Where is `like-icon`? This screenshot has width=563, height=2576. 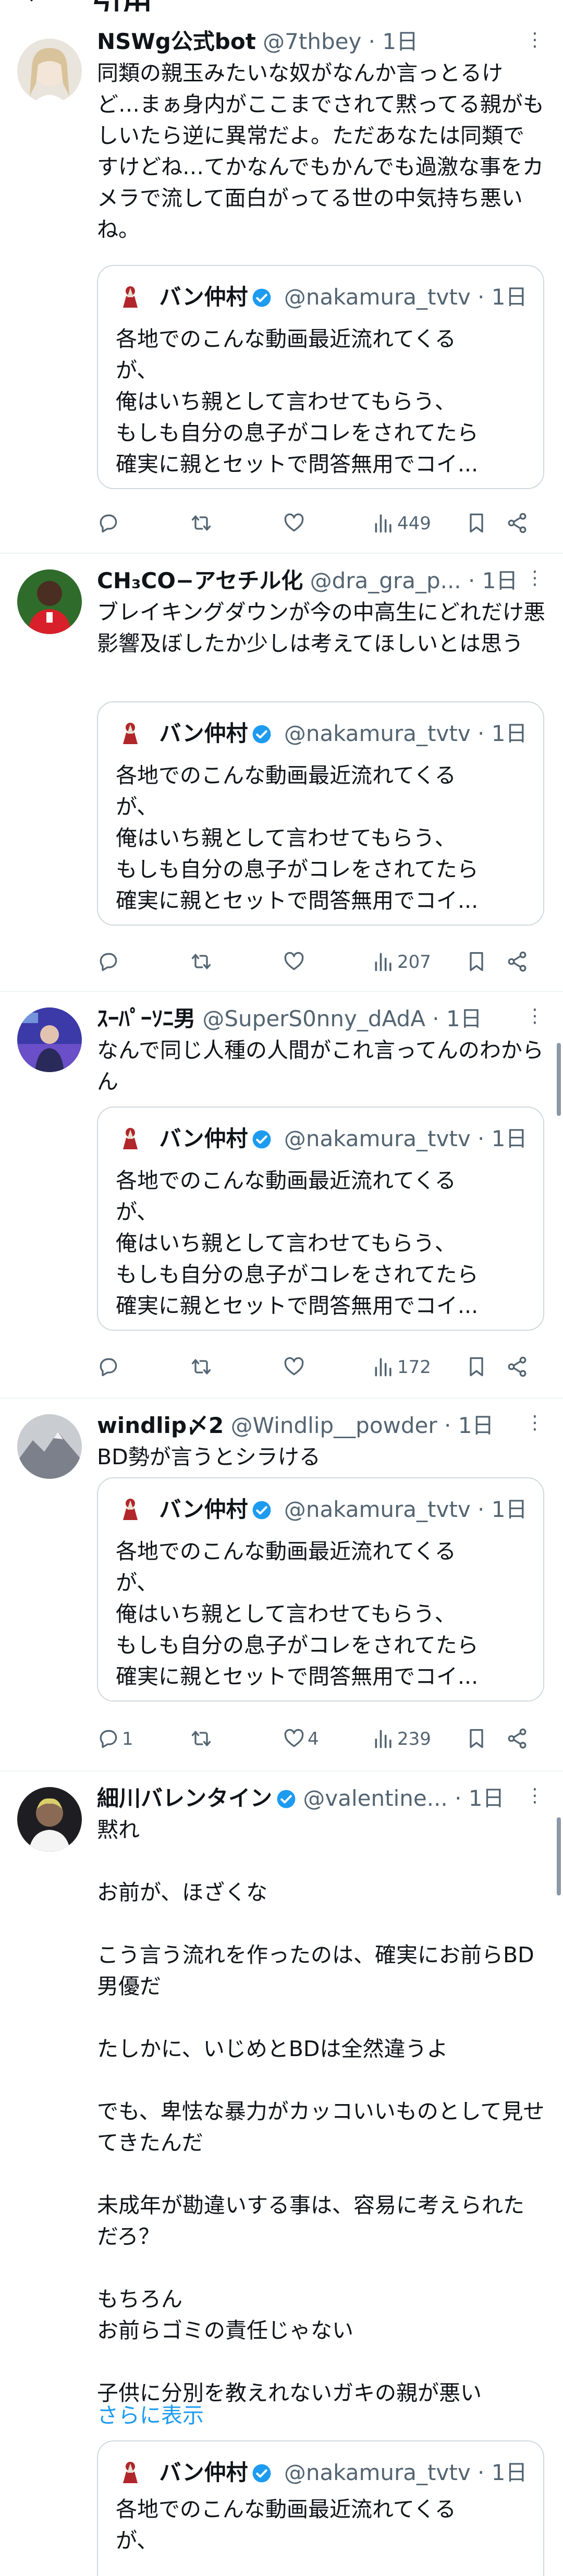
like-icon is located at coordinates (294, 1366).